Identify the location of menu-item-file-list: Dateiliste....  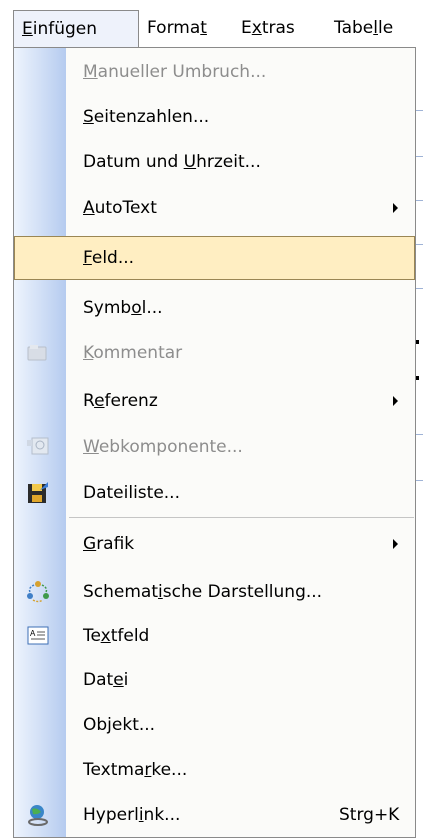
(214, 493).